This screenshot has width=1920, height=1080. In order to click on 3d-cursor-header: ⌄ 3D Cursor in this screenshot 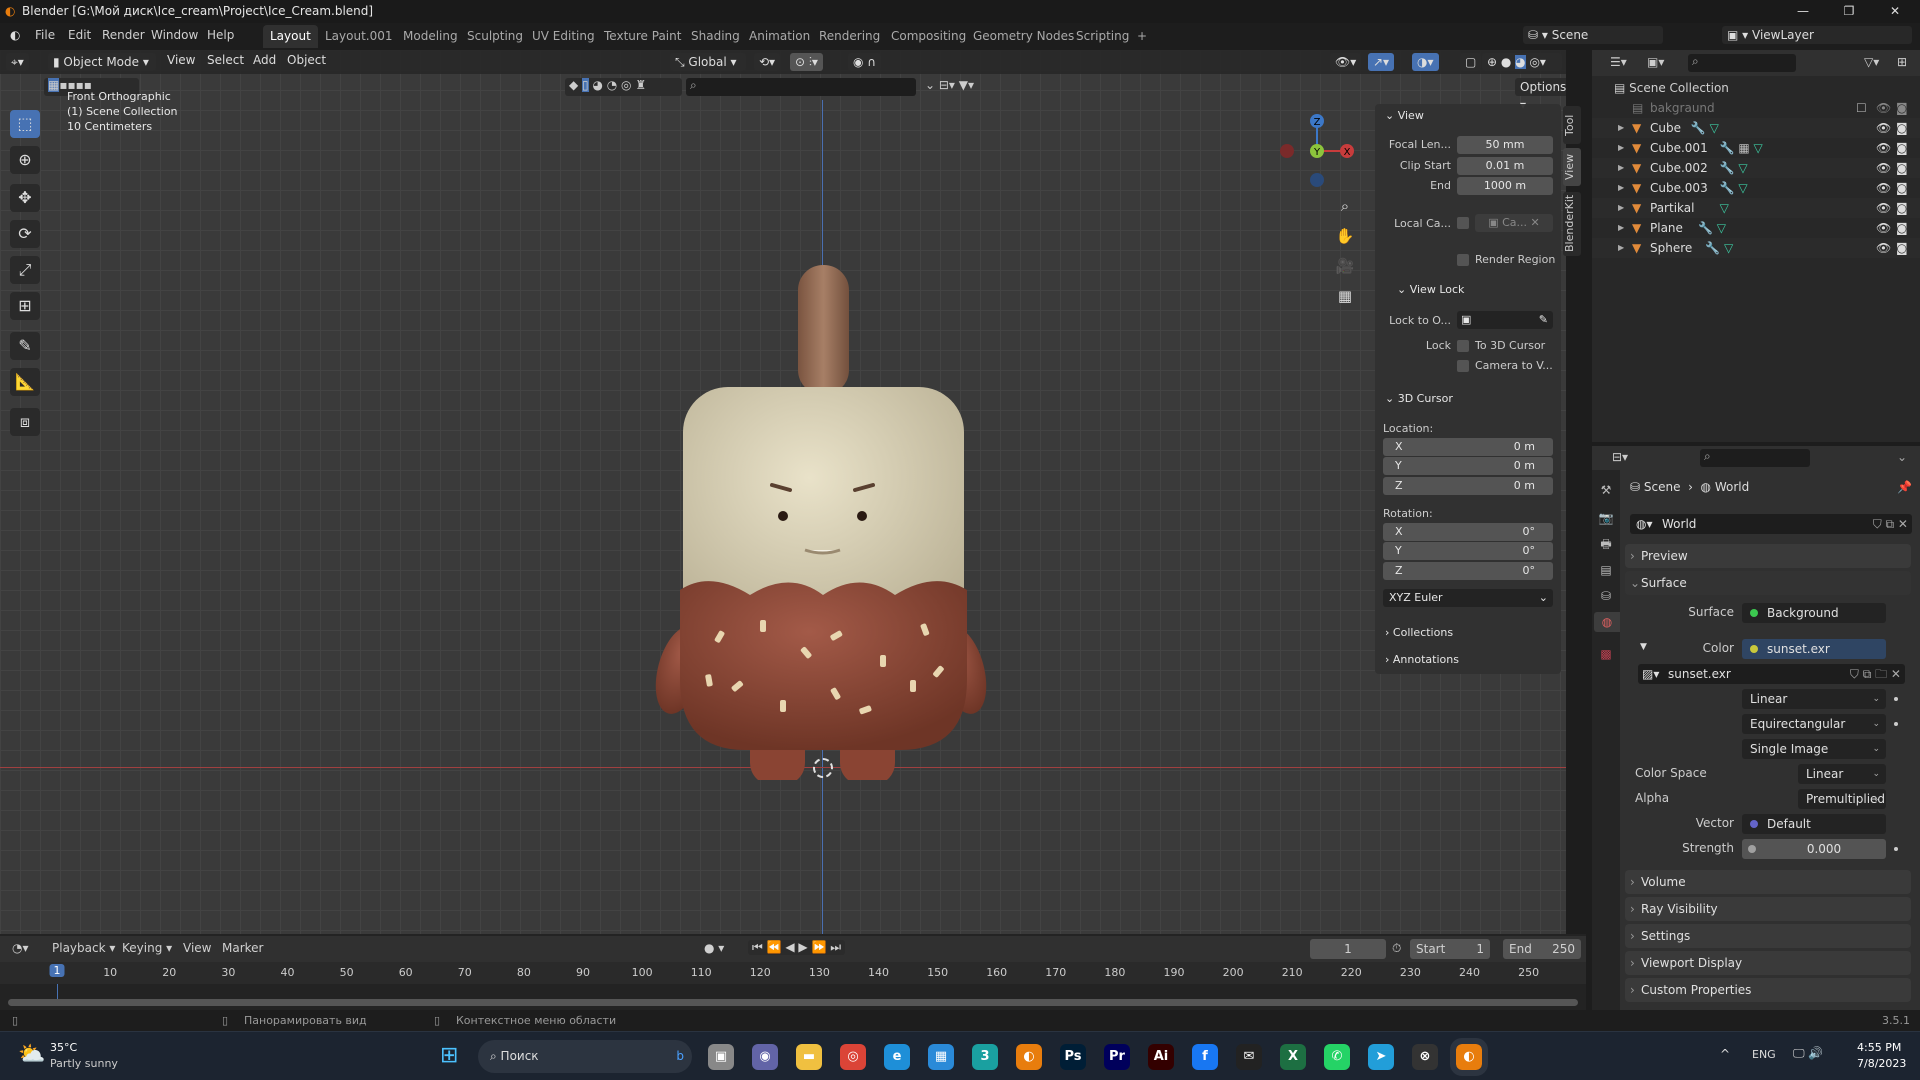, I will do `click(1419, 398)`.